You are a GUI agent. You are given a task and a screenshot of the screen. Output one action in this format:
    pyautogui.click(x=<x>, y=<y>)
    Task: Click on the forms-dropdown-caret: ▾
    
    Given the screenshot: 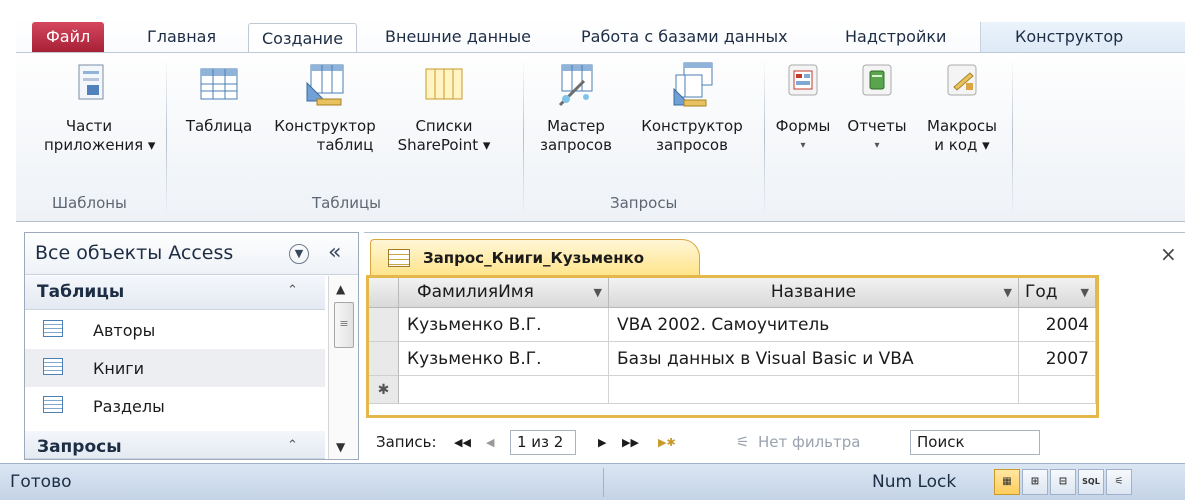 What is the action you would take?
    pyautogui.click(x=803, y=145)
    